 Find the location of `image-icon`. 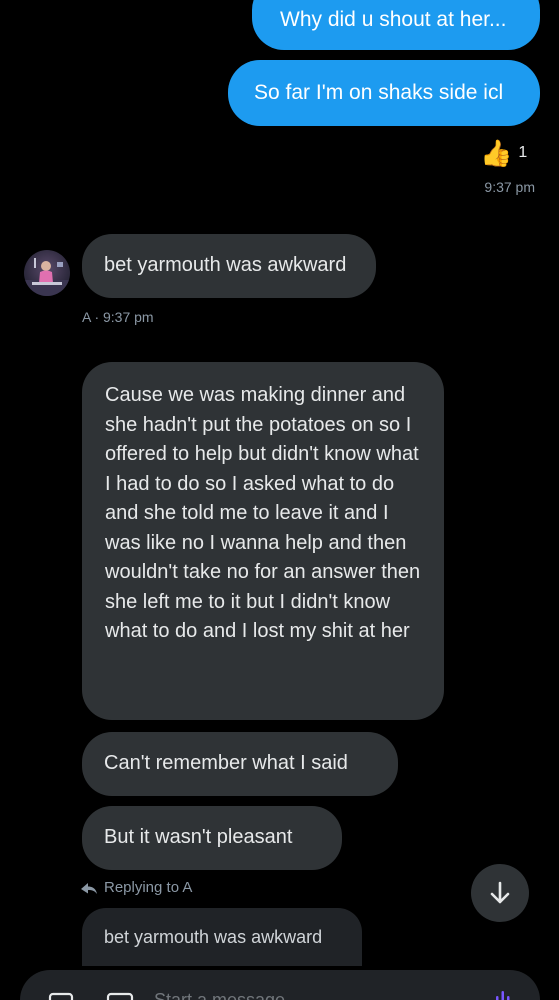

image-icon is located at coordinates (61, 996).